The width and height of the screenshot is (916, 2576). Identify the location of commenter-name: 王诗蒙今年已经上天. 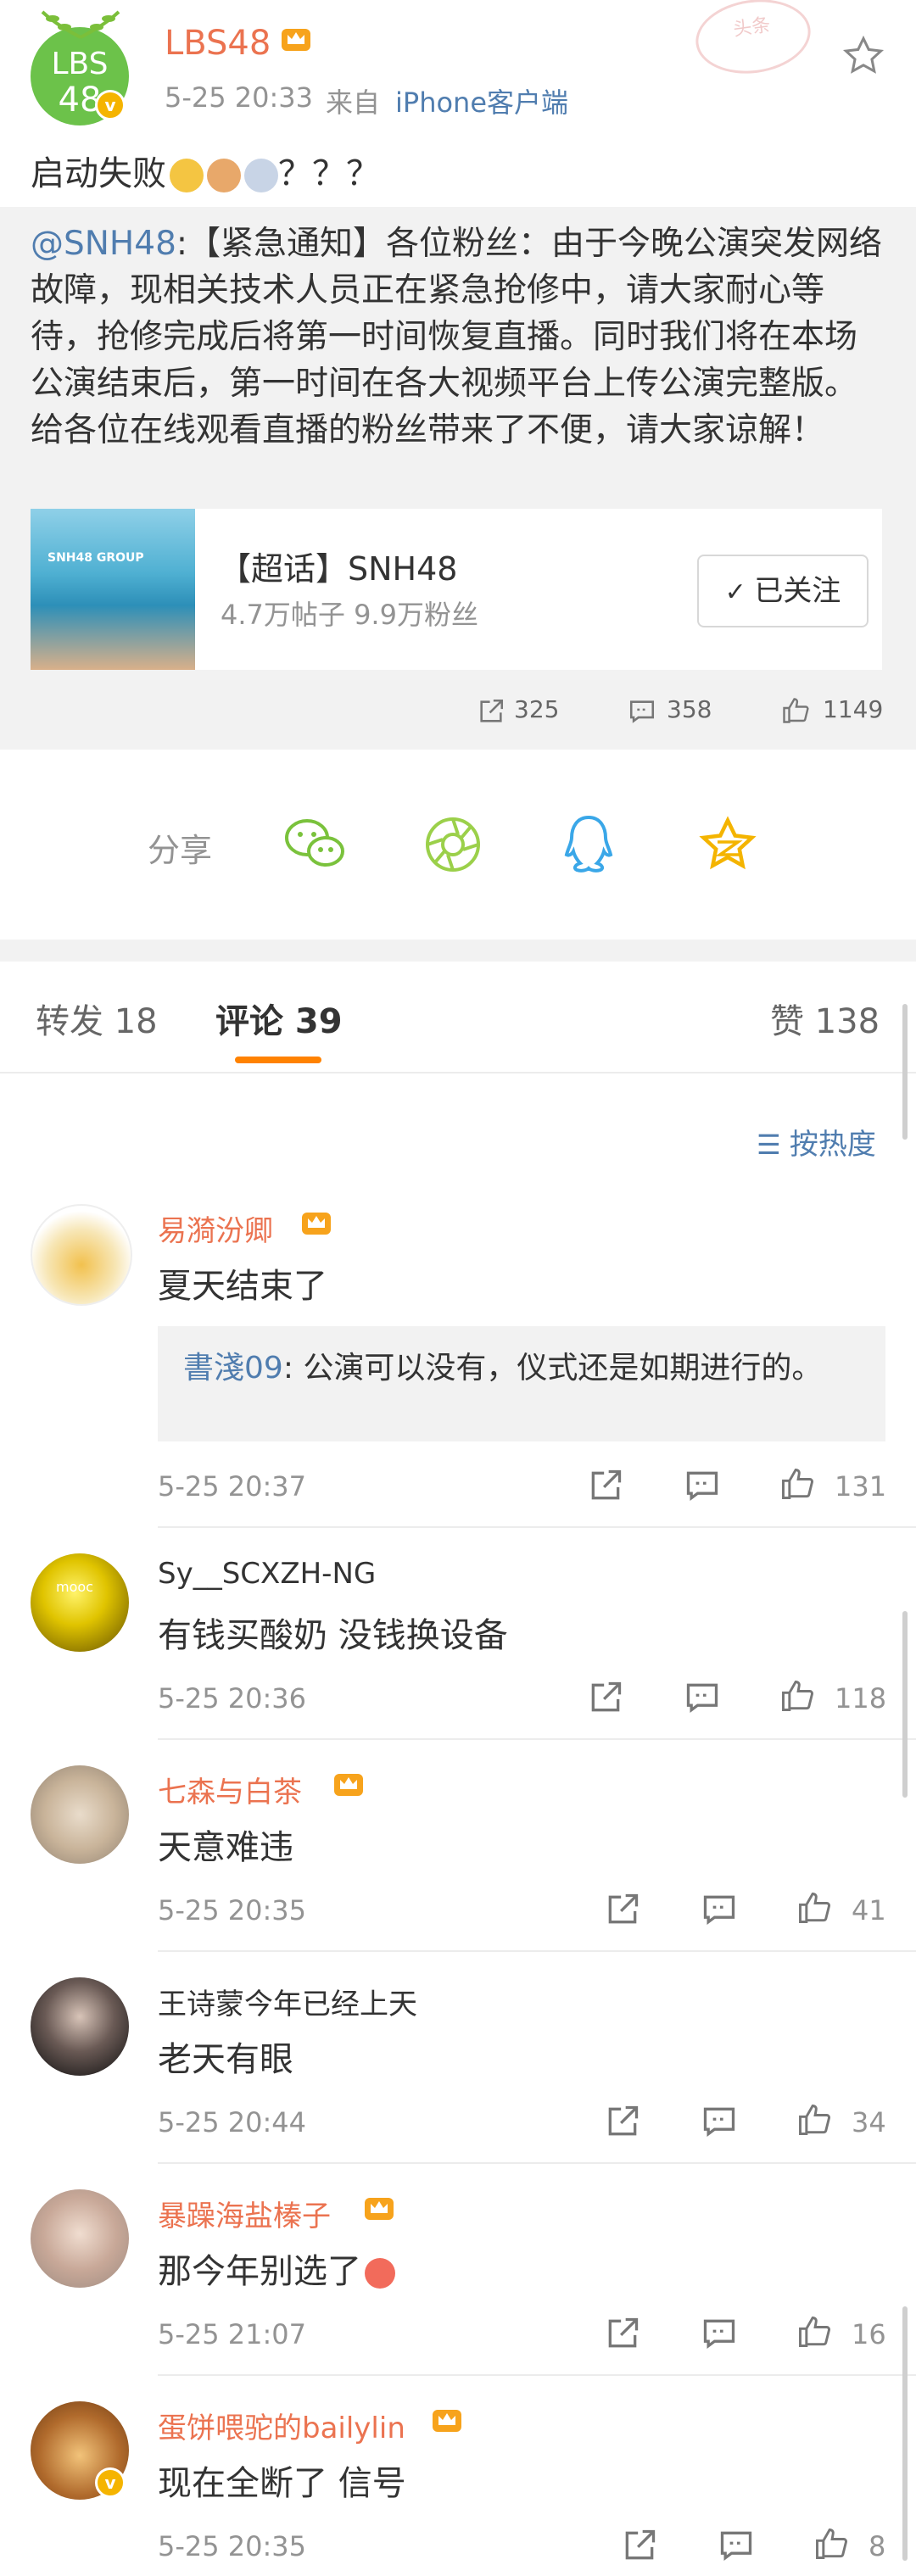
(287, 2001).